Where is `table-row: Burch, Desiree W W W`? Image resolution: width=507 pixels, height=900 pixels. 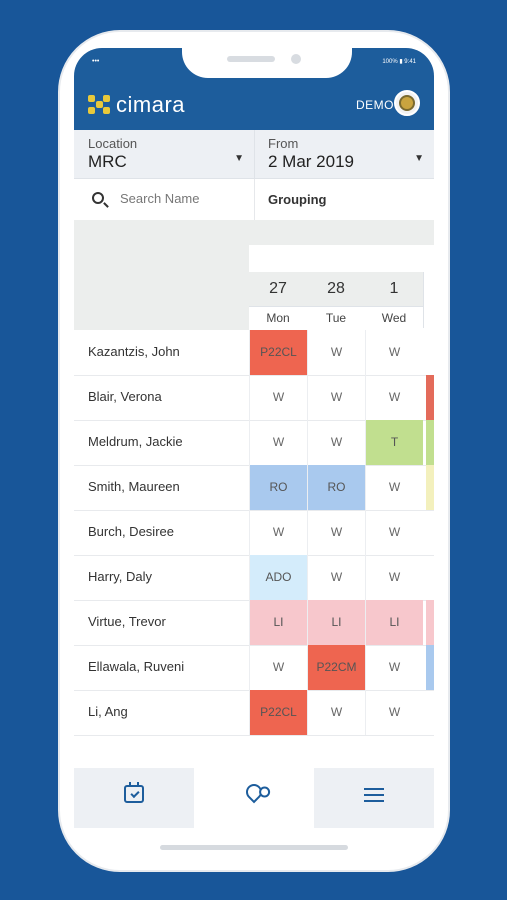
table-row: Burch, Desiree W W W is located at coordinates (254, 533).